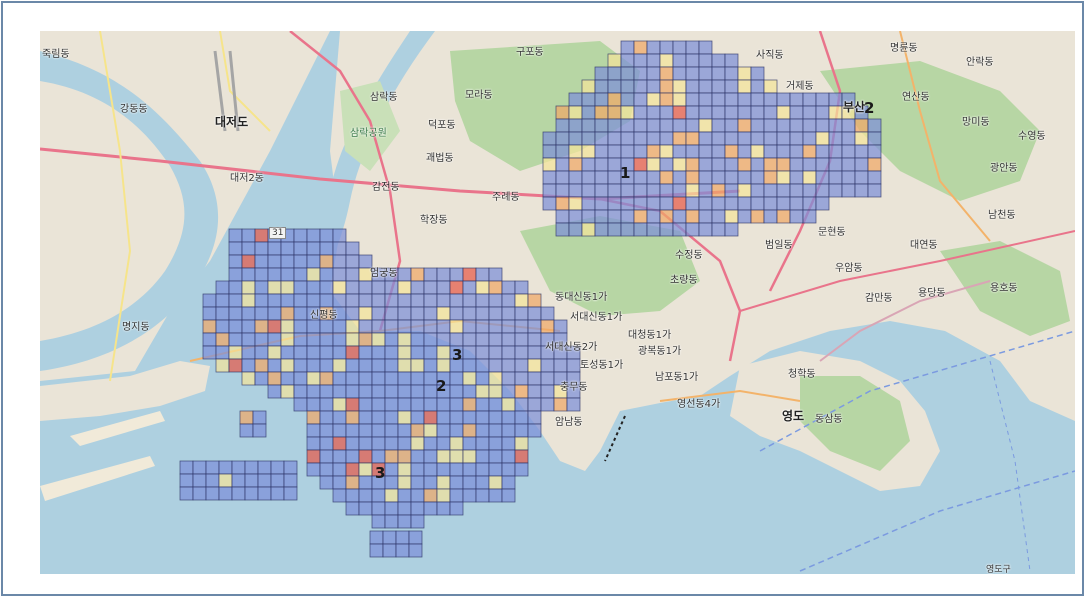 The height and width of the screenshot is (599, 1087). What do you see at coordinates (581, 297) in the screenshot?
I see `label-dongdaesin1: 동대신동1가` at bounding box center [581, 297].